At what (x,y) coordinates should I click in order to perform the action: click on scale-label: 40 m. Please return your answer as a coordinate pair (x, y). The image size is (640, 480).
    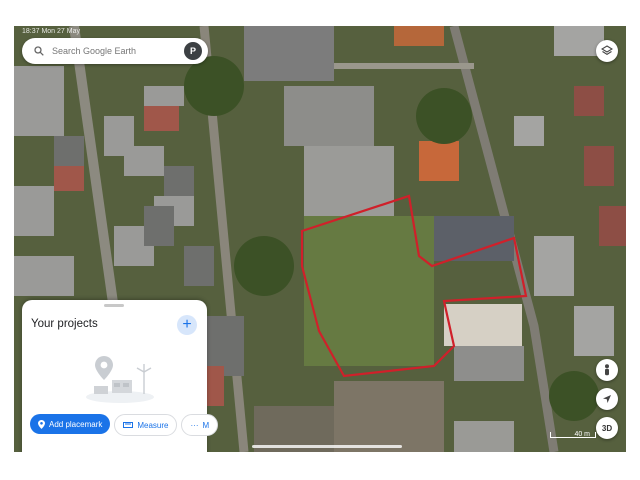
    Looking at the image, I should click on (582, 434).